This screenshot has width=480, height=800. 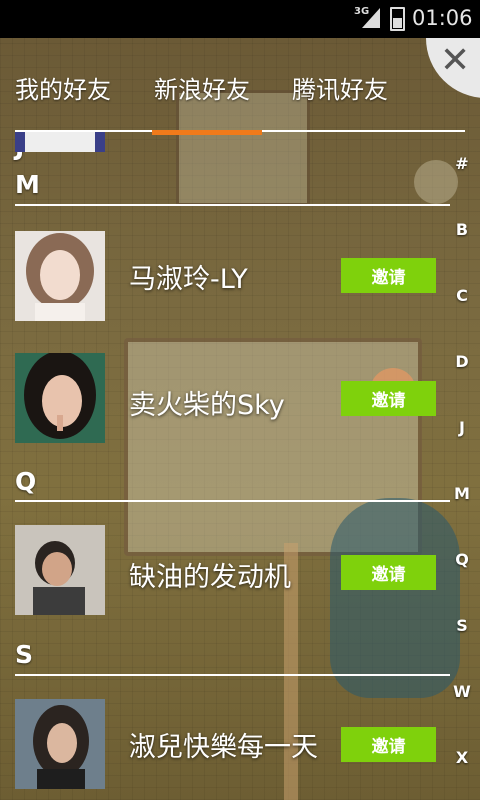 I want to click on index-letter: X, so click(x=462, y=757).